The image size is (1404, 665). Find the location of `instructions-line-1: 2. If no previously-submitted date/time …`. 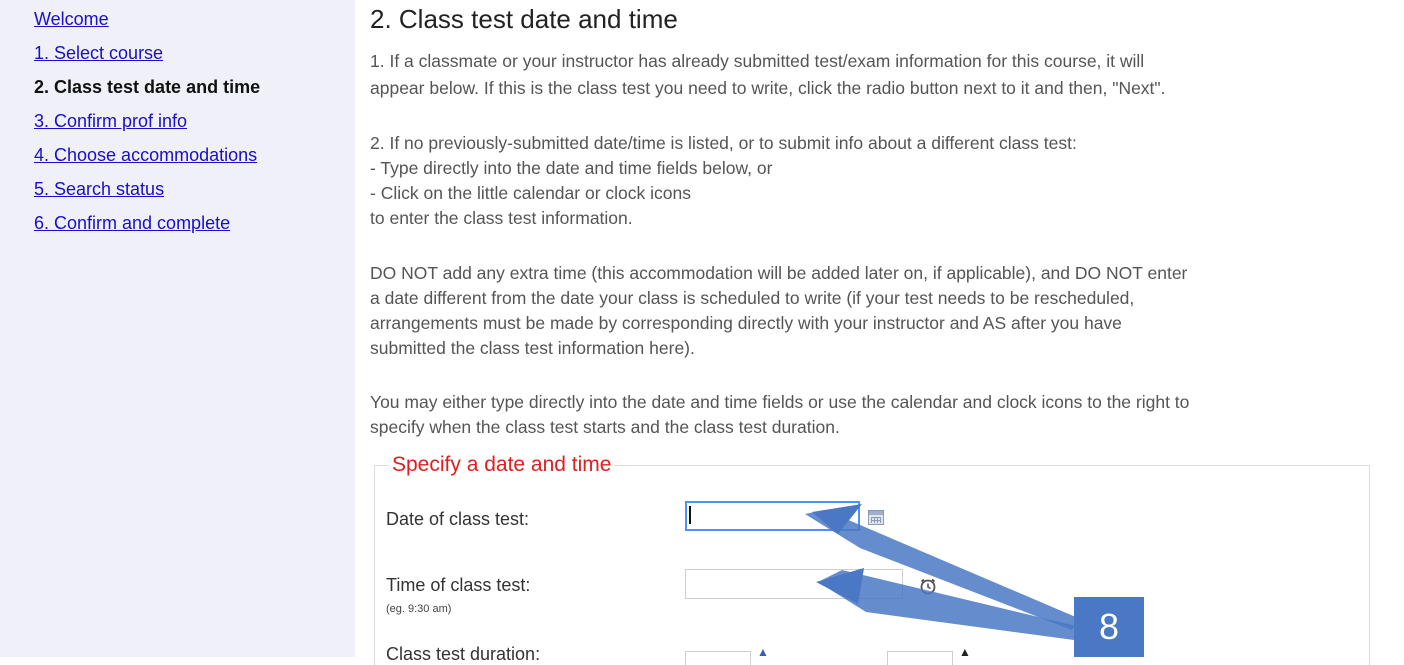

instructions-line-1: 2. If no previously-submitted date/time … is located at coordinates (723, 143).